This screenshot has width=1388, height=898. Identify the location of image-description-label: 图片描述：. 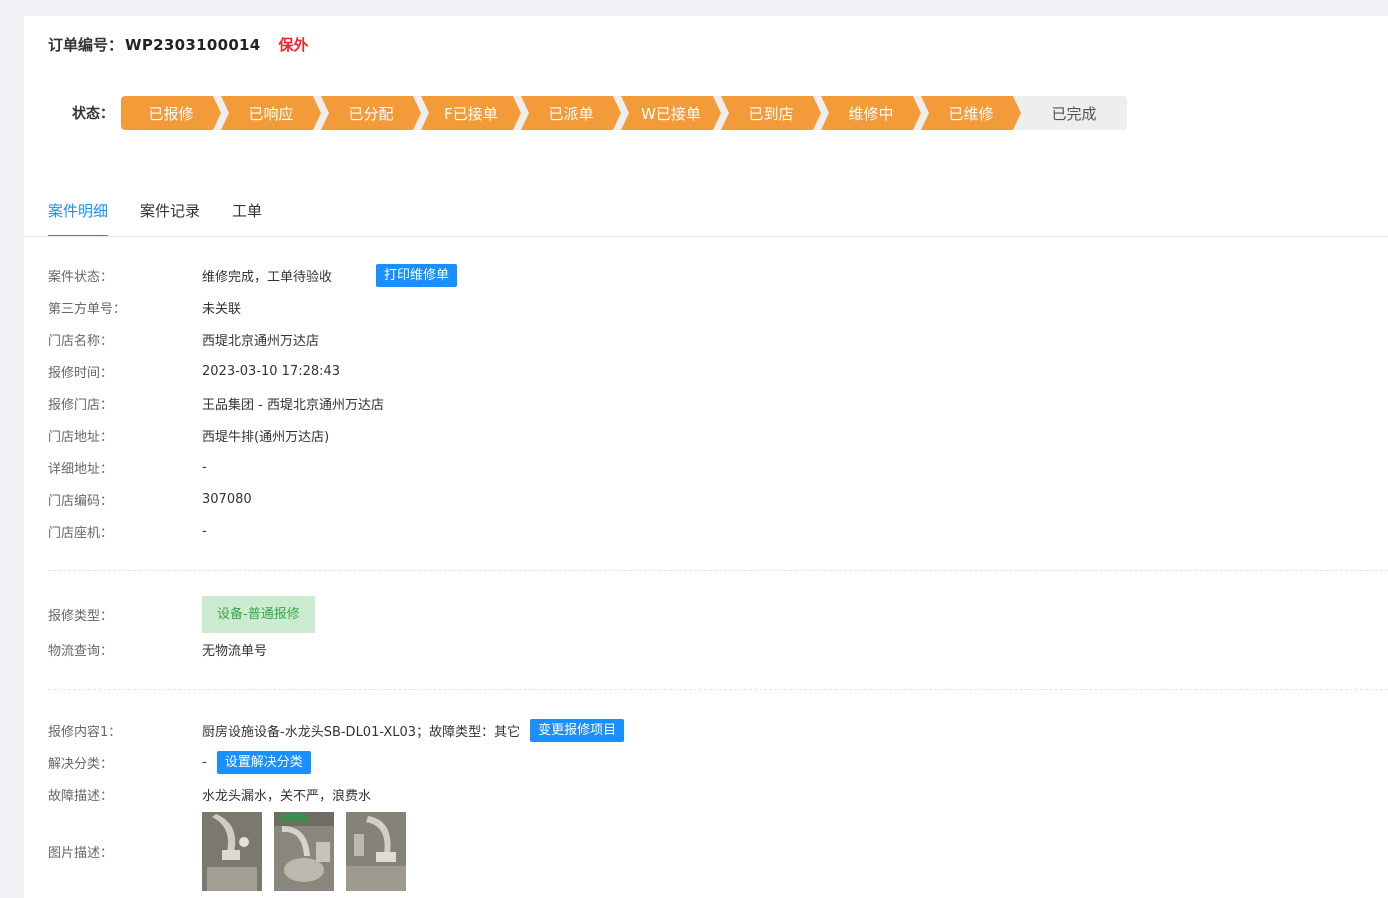
(81, 853).